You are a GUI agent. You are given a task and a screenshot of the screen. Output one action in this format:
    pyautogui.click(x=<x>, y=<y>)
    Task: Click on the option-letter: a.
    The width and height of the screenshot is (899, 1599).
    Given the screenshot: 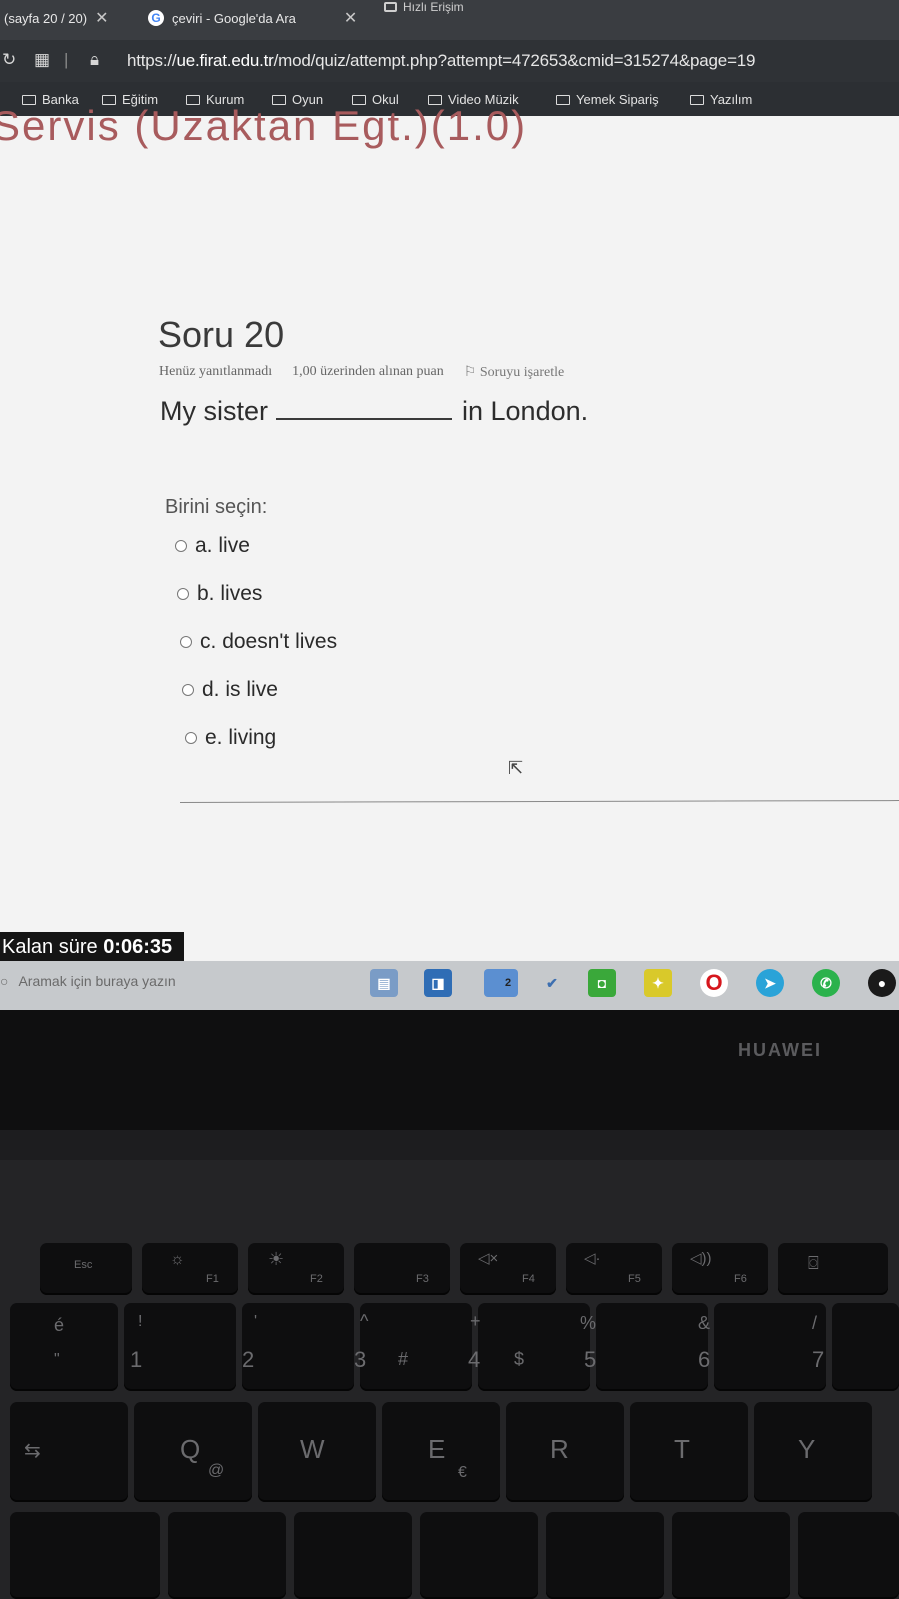 What is the action you would take?
    pyautogui.click(x=204, y=545)
    